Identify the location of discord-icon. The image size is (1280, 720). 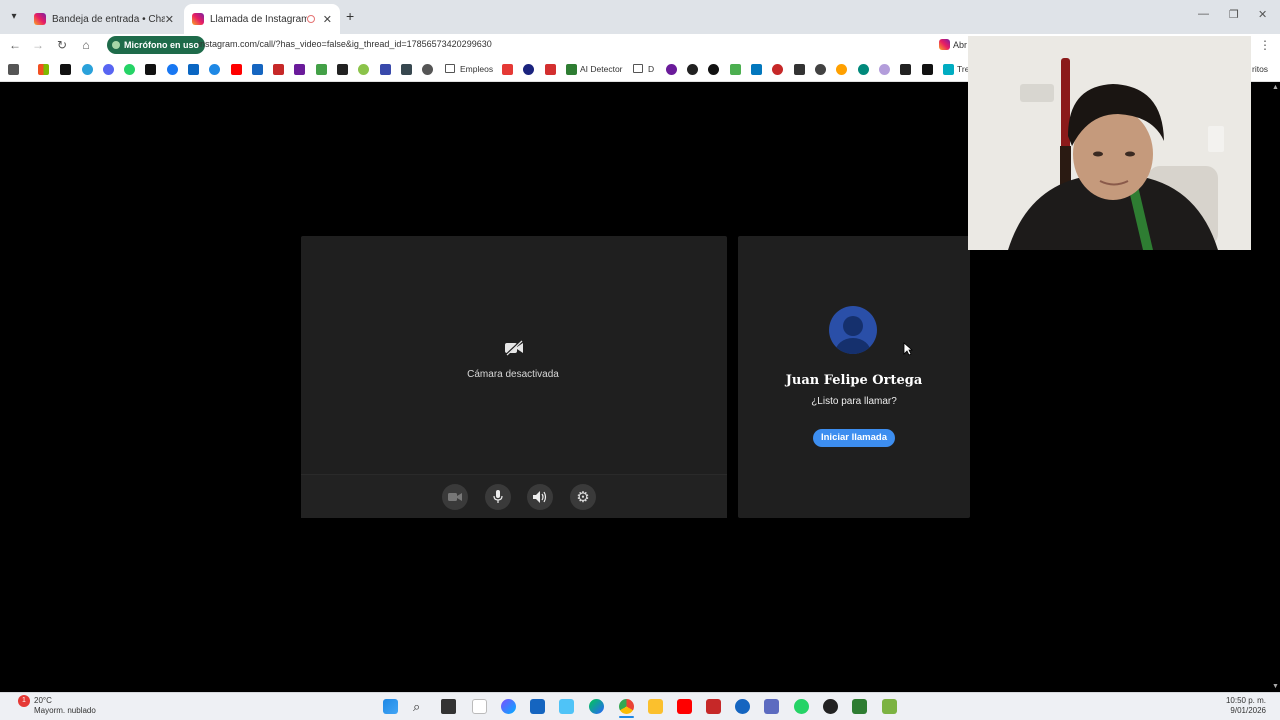
(108, 69).